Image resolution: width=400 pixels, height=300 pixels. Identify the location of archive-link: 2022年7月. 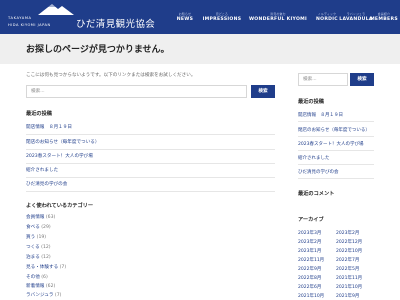
(347, 260).